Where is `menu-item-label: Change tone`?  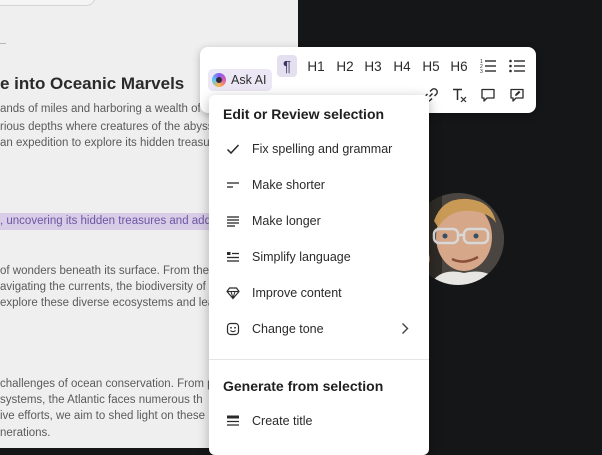
menu-item-label: Change tone is located at coordinates (288, 329).